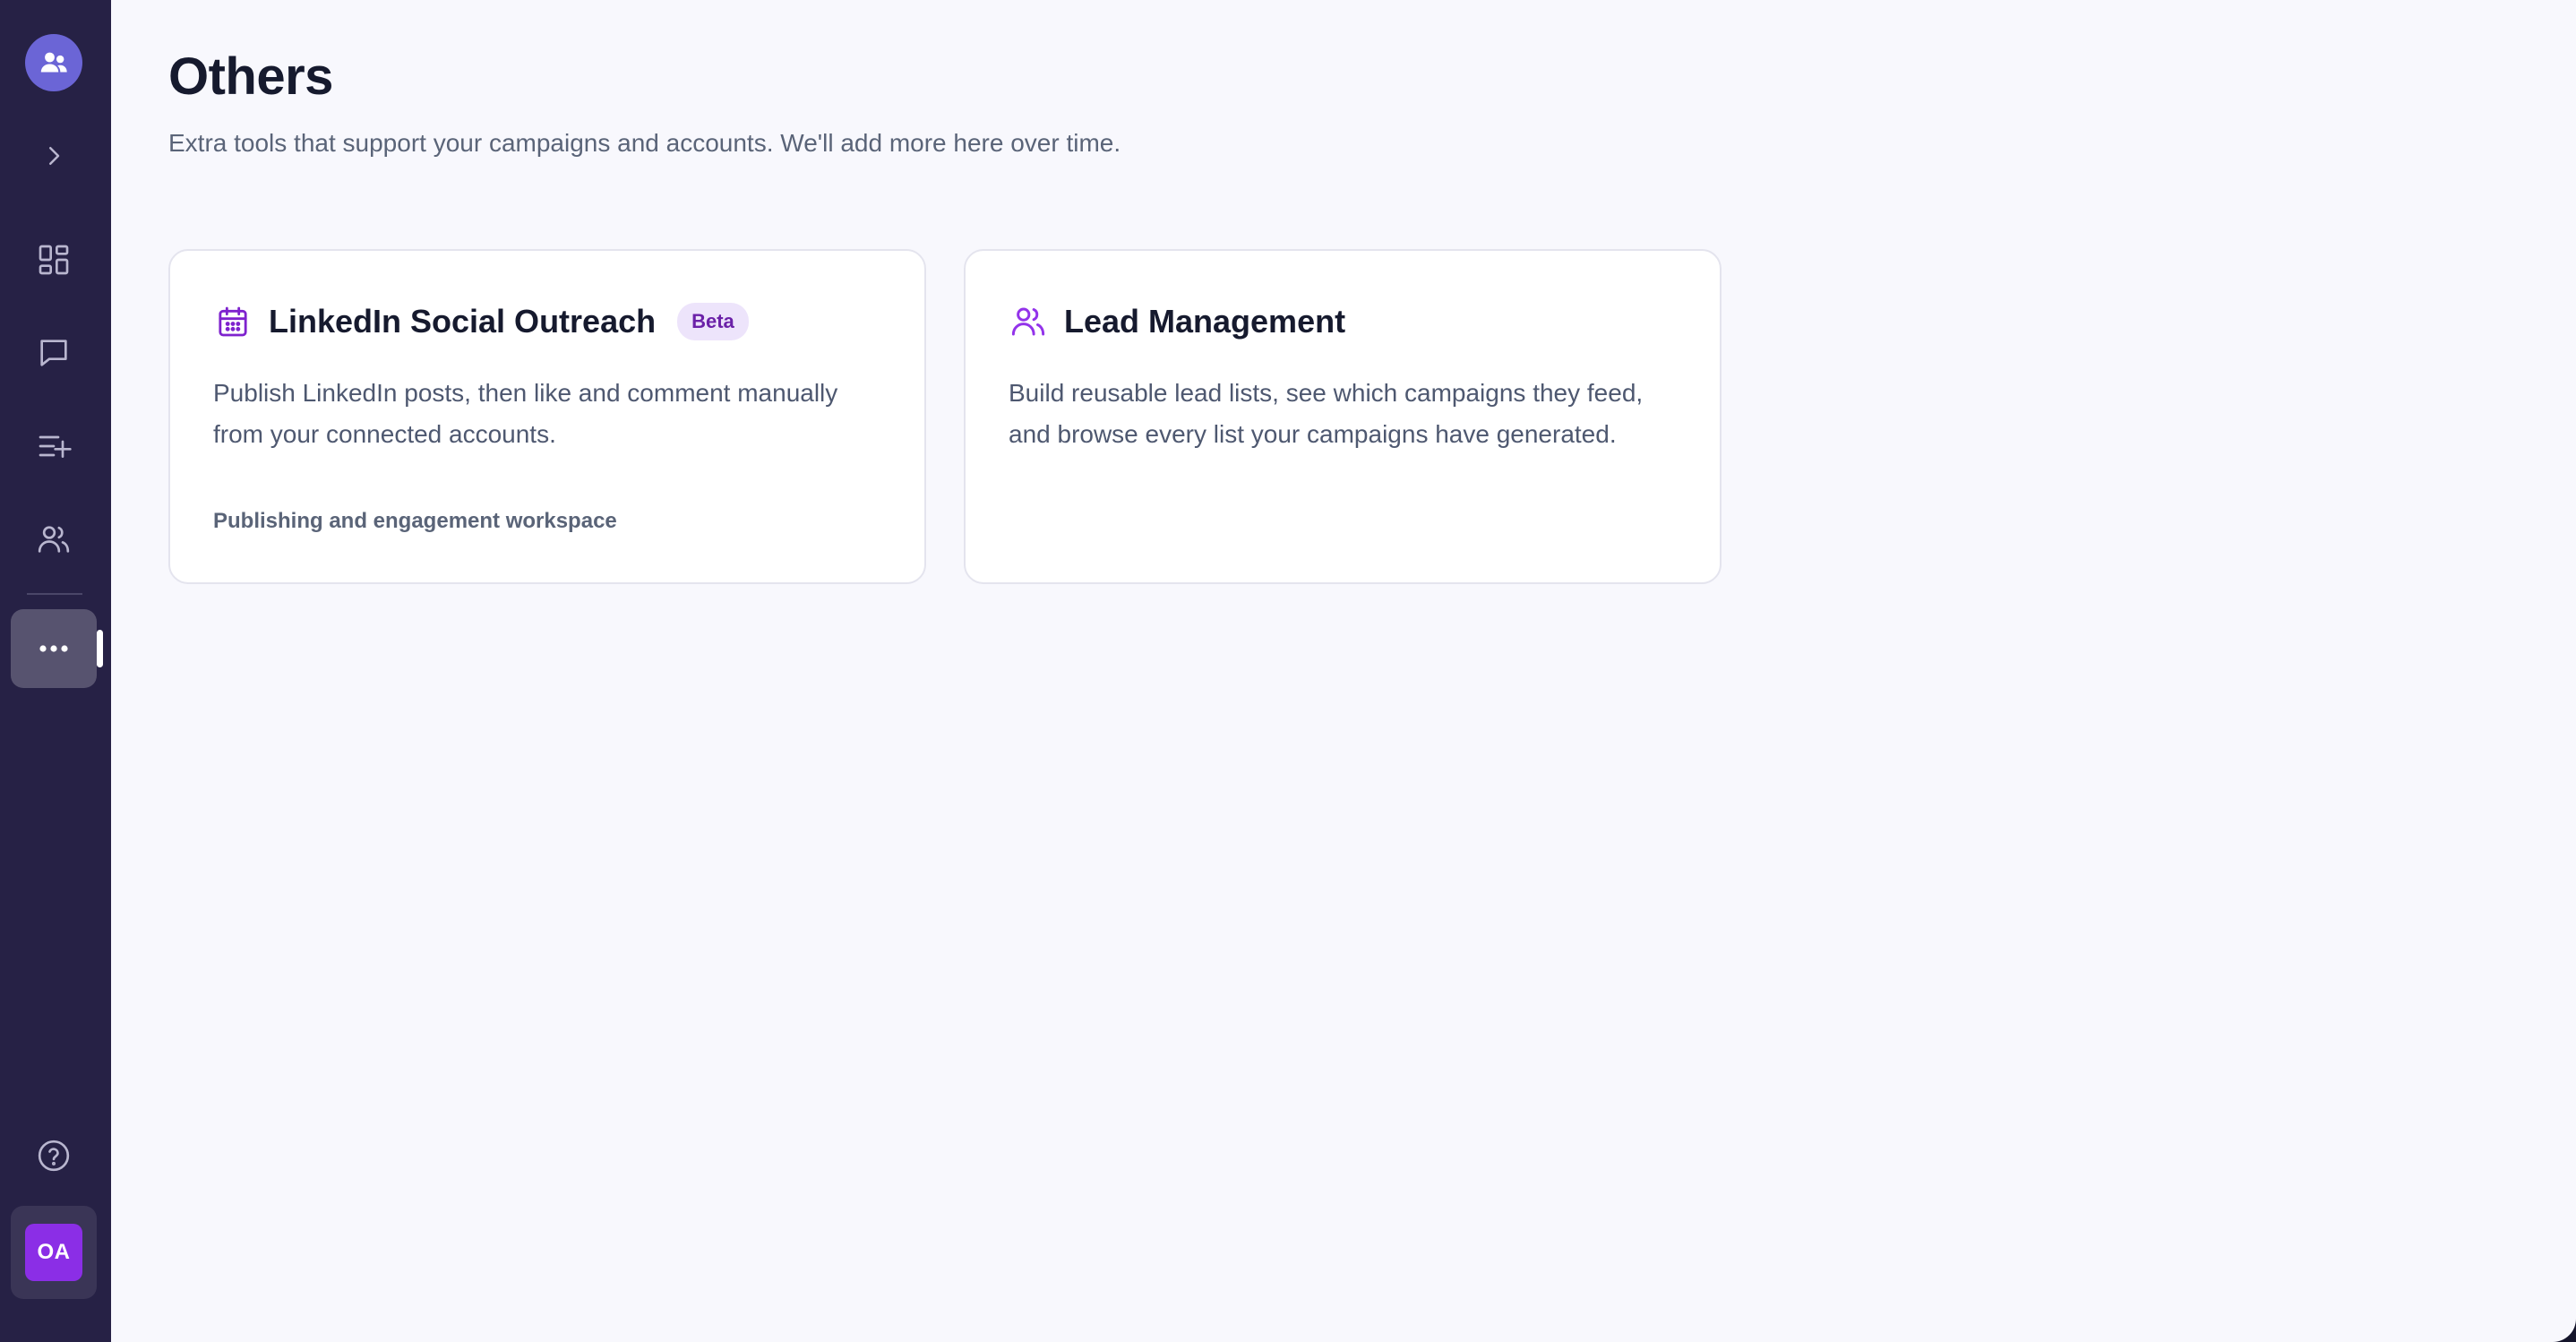  What do you see at coordinates (463, 321) in the screenshot?
I see `card-title: LinkedIn Social Outreach` at bounding box center [463, 321].